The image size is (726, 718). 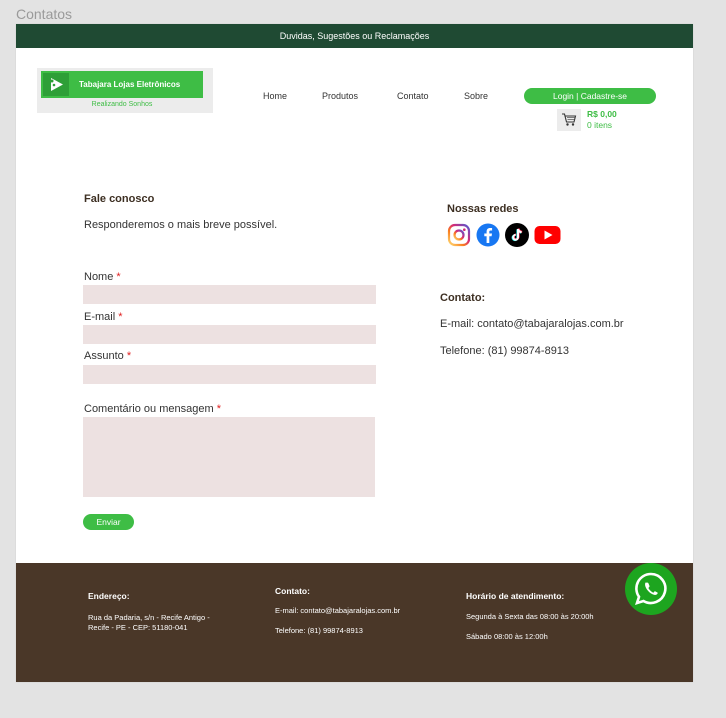 What do you see at coordinates (130, 84) in the screenshot?
I see `logo-name: Tabajara Lojas Eletrônicos` at bounding box center [130, 84].